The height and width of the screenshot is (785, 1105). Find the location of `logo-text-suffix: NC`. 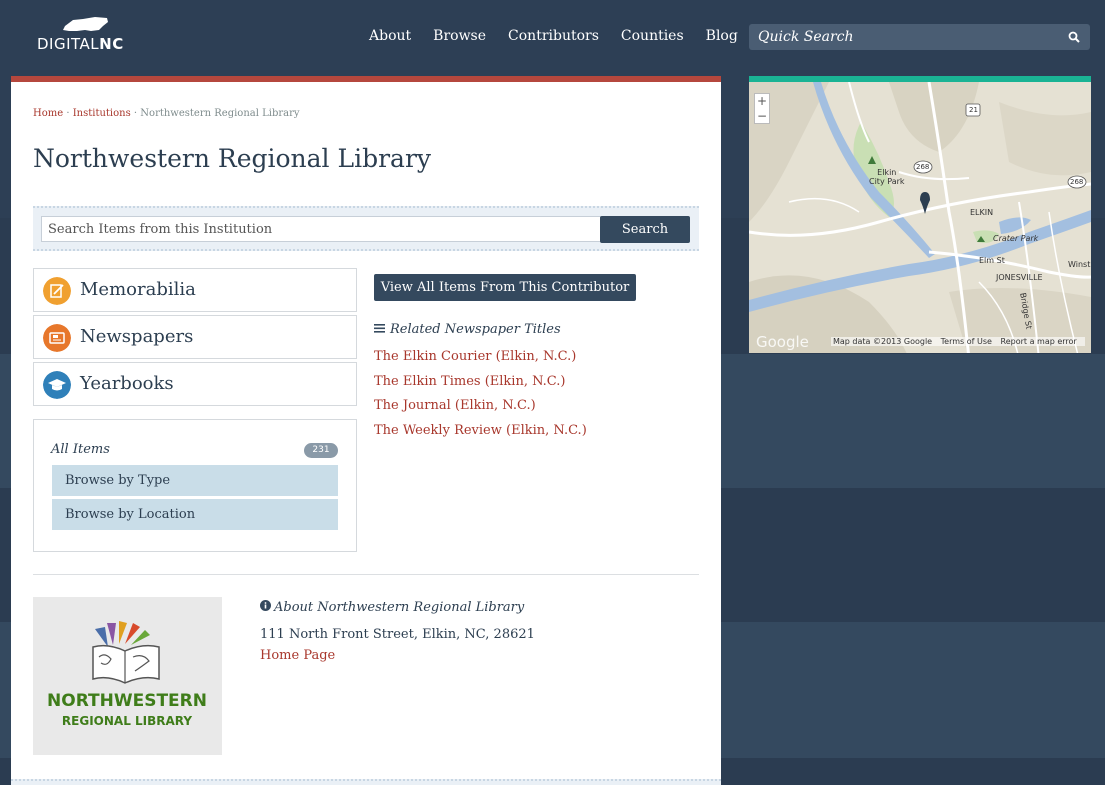

logo-text-suffix: NC is located at coordinates (111, 44).